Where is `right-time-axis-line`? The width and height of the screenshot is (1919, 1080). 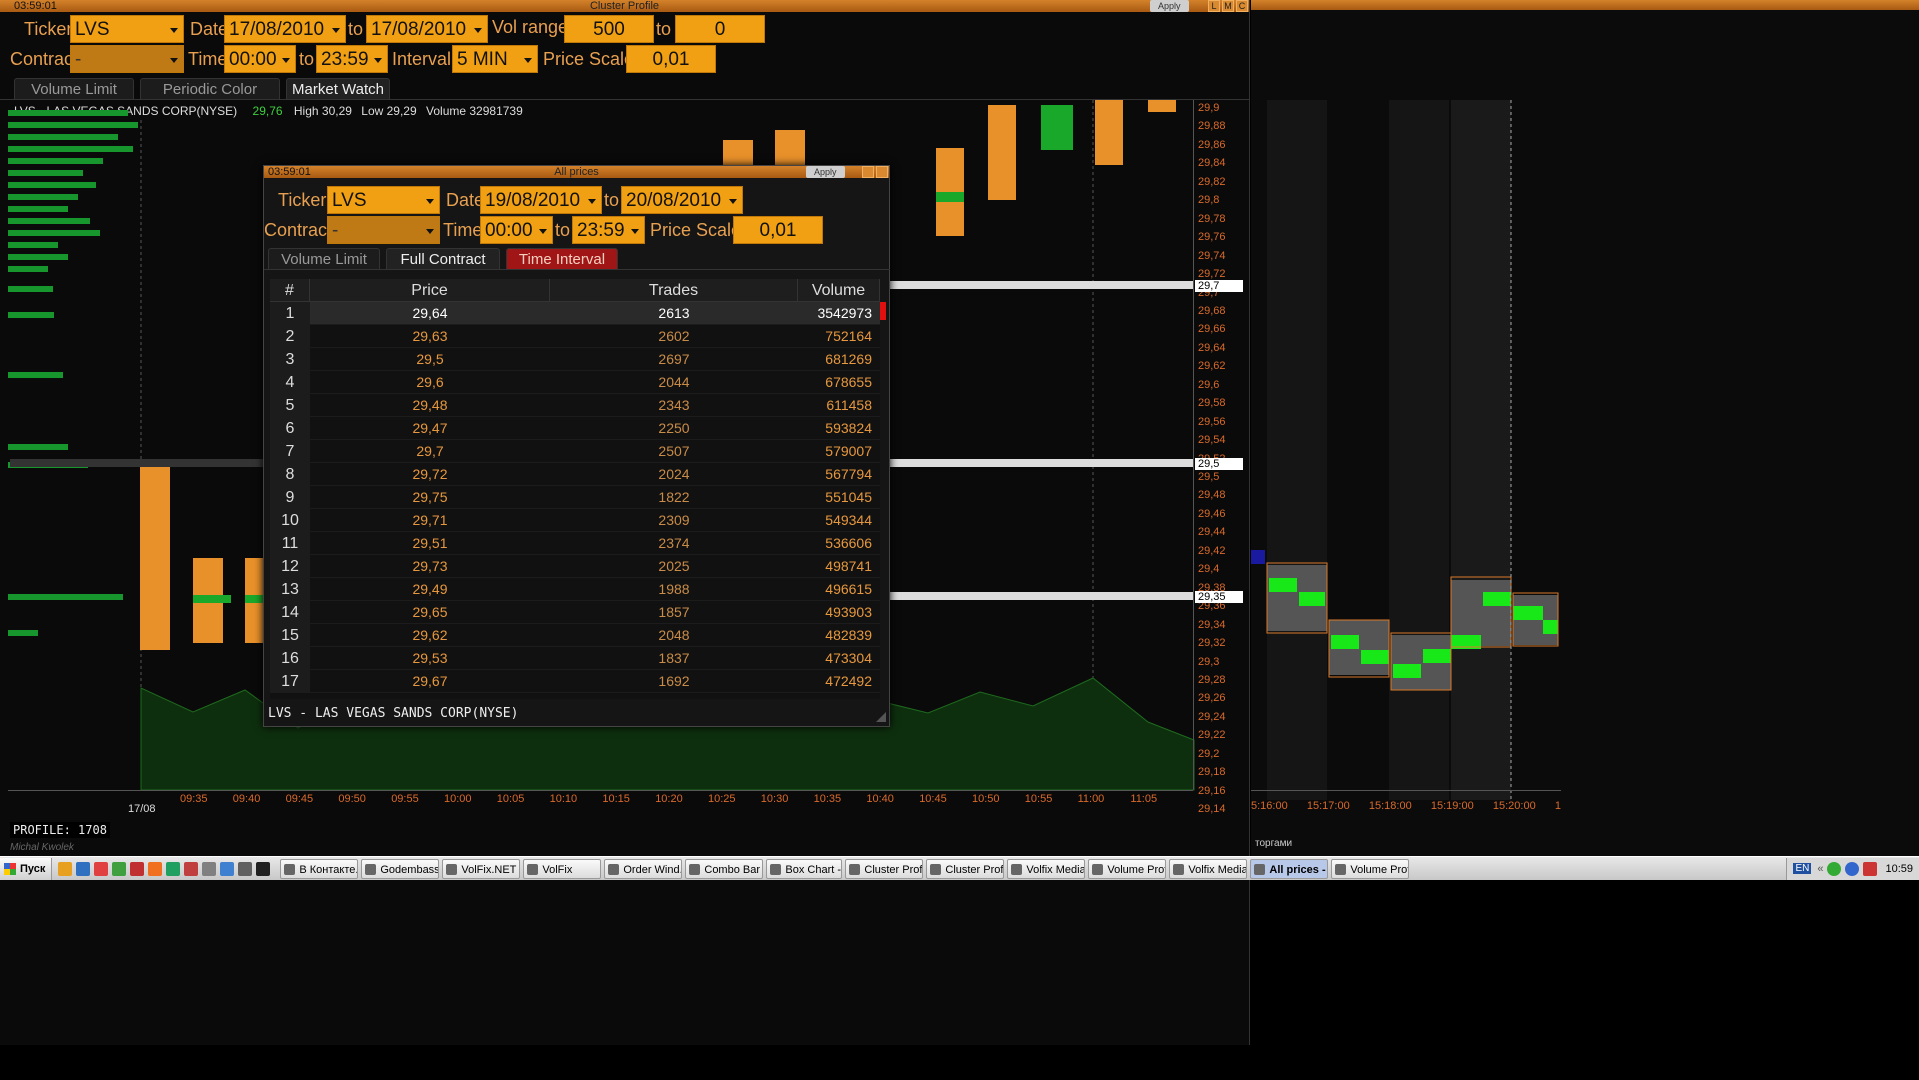 right-time-axis-line is located at coordinates (1406, 790).